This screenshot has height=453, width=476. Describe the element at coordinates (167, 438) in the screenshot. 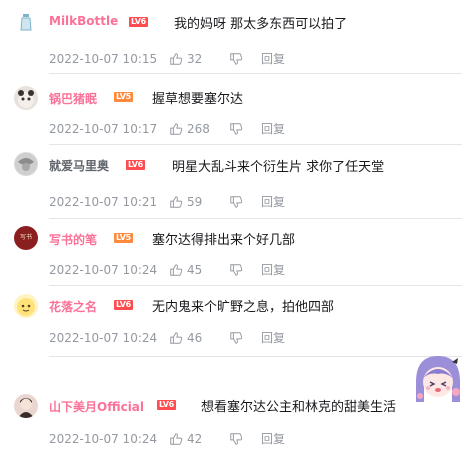

I see `comment-meta: 2022-10-07 10:24 42 回复` at that location.